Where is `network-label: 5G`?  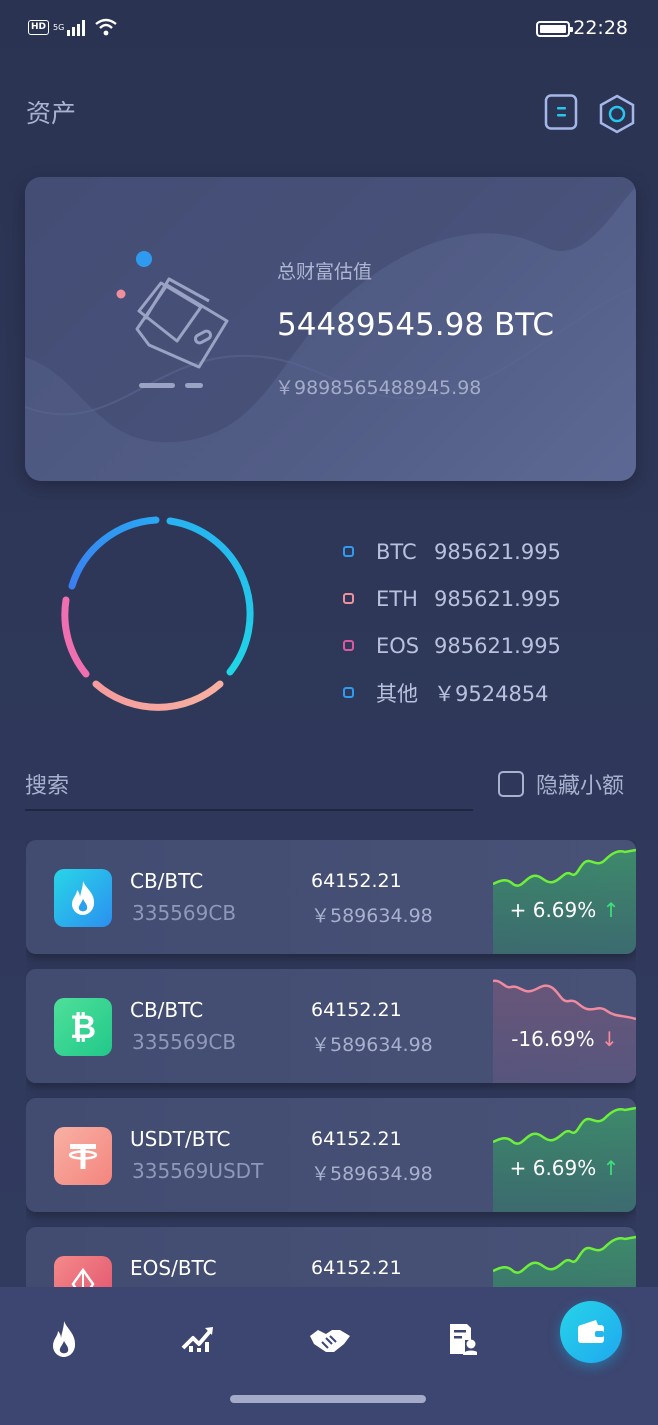 network-label: 5G is located at coordinates (59, 27).